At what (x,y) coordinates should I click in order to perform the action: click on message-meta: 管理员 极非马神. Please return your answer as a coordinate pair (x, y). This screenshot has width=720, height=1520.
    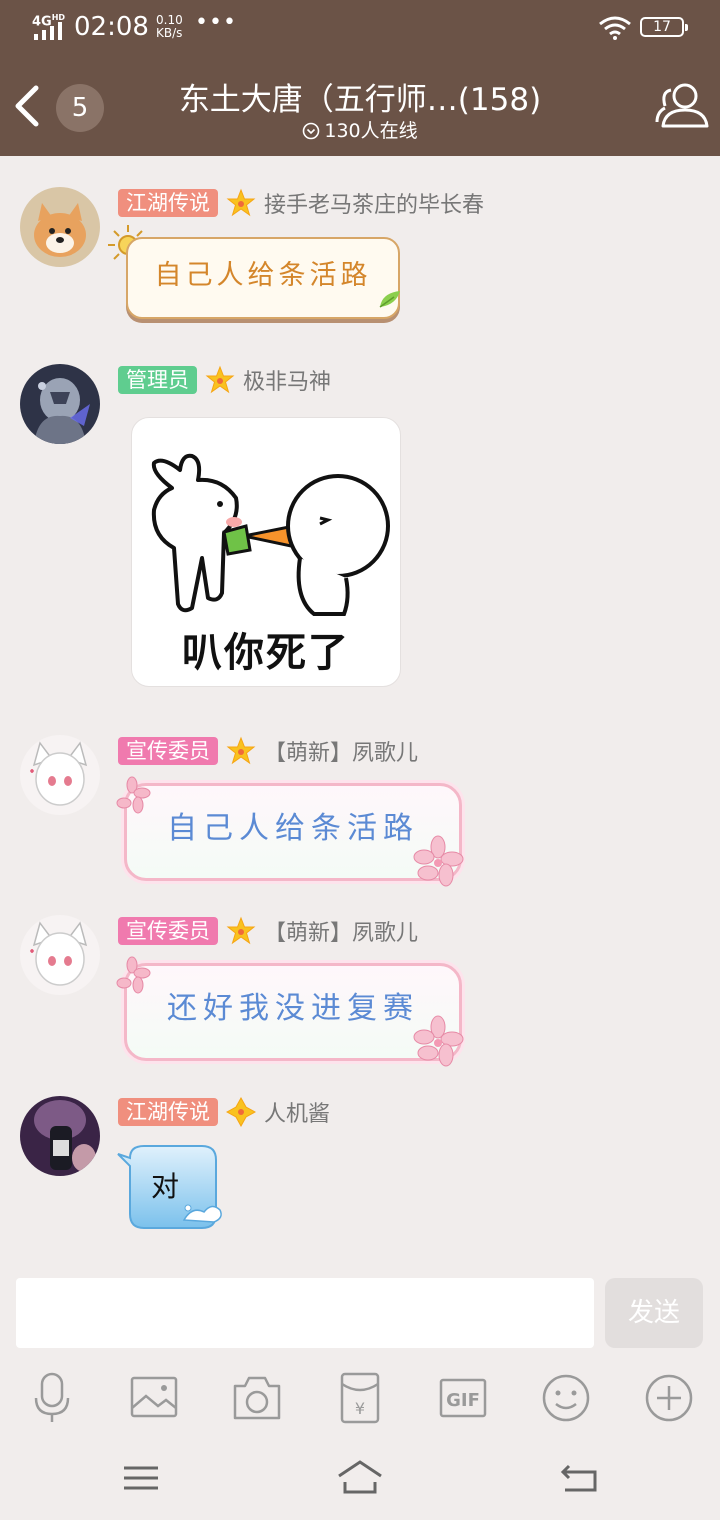
    Looking at the image, I should click on (224, 380).